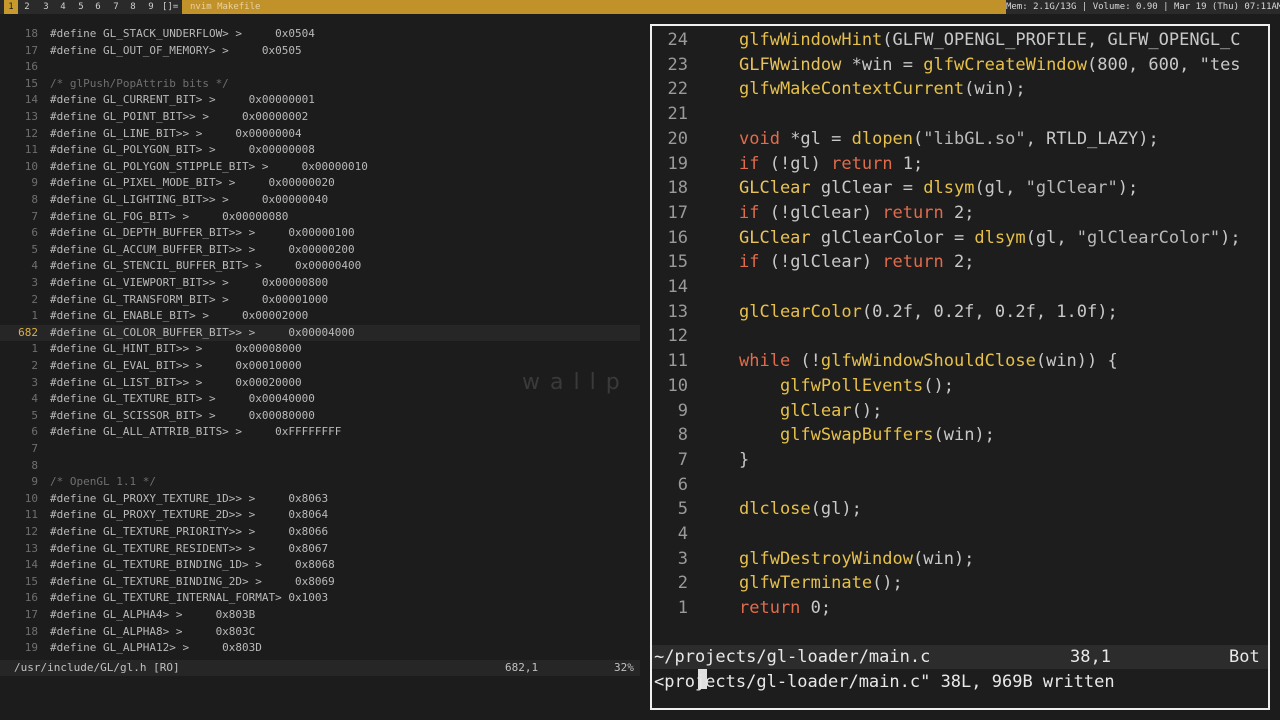  What do you see at coordinates (320, 466) in the screenshot?
I see `code-line: 8` at bounding box center [320, 466].